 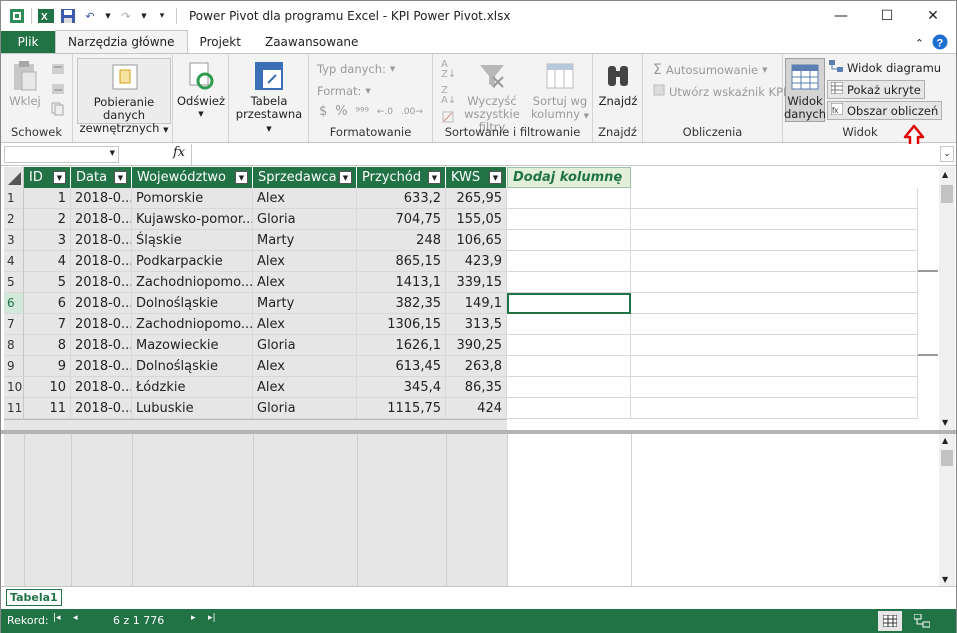 What do you see at coordinates (569, 303) in the screenshot?
I see `selected-cell` at bounding box center [569, 303].